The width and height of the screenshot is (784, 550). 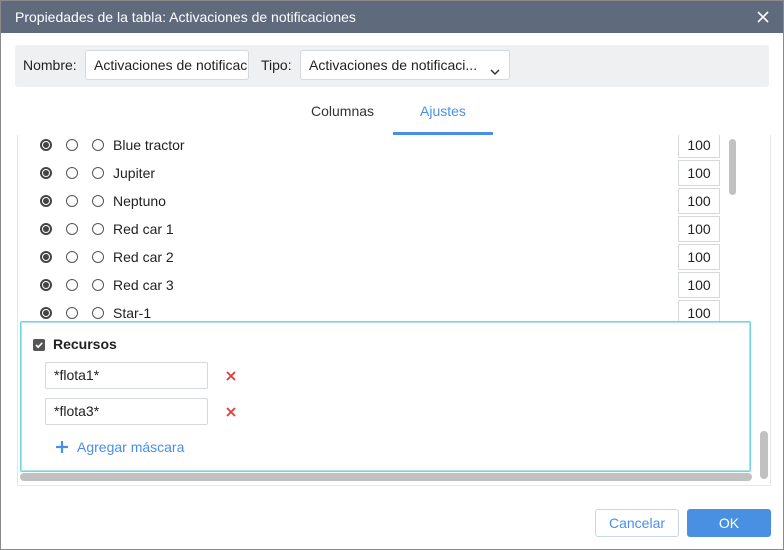 What do you see at coordinates (374, 310) in the screenshot?
I see `list-item: Star-1 100` at bounding box center [374, 310].